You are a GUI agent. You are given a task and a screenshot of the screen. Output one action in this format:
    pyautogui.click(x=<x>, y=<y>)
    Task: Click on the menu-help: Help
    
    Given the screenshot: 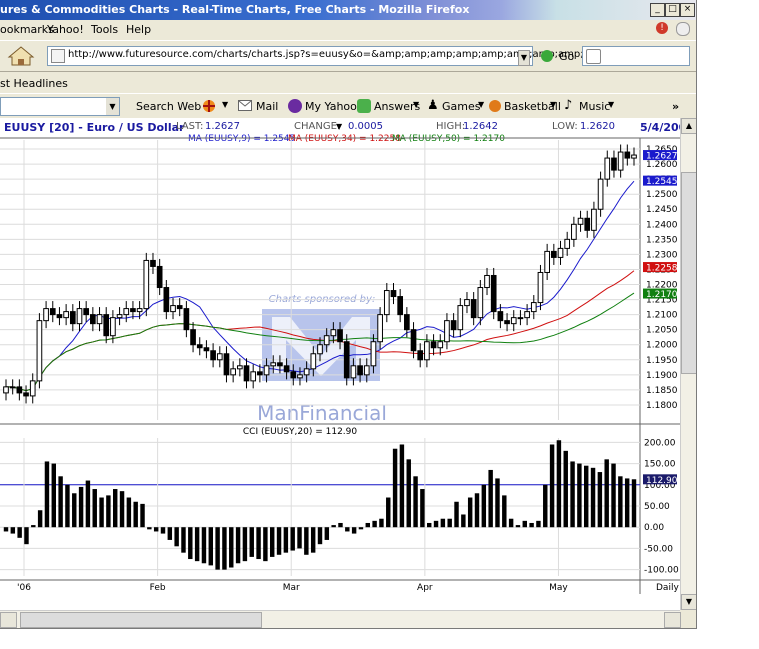 What is the action you would take?
    pyautogui.click(x=138, y=29)
    